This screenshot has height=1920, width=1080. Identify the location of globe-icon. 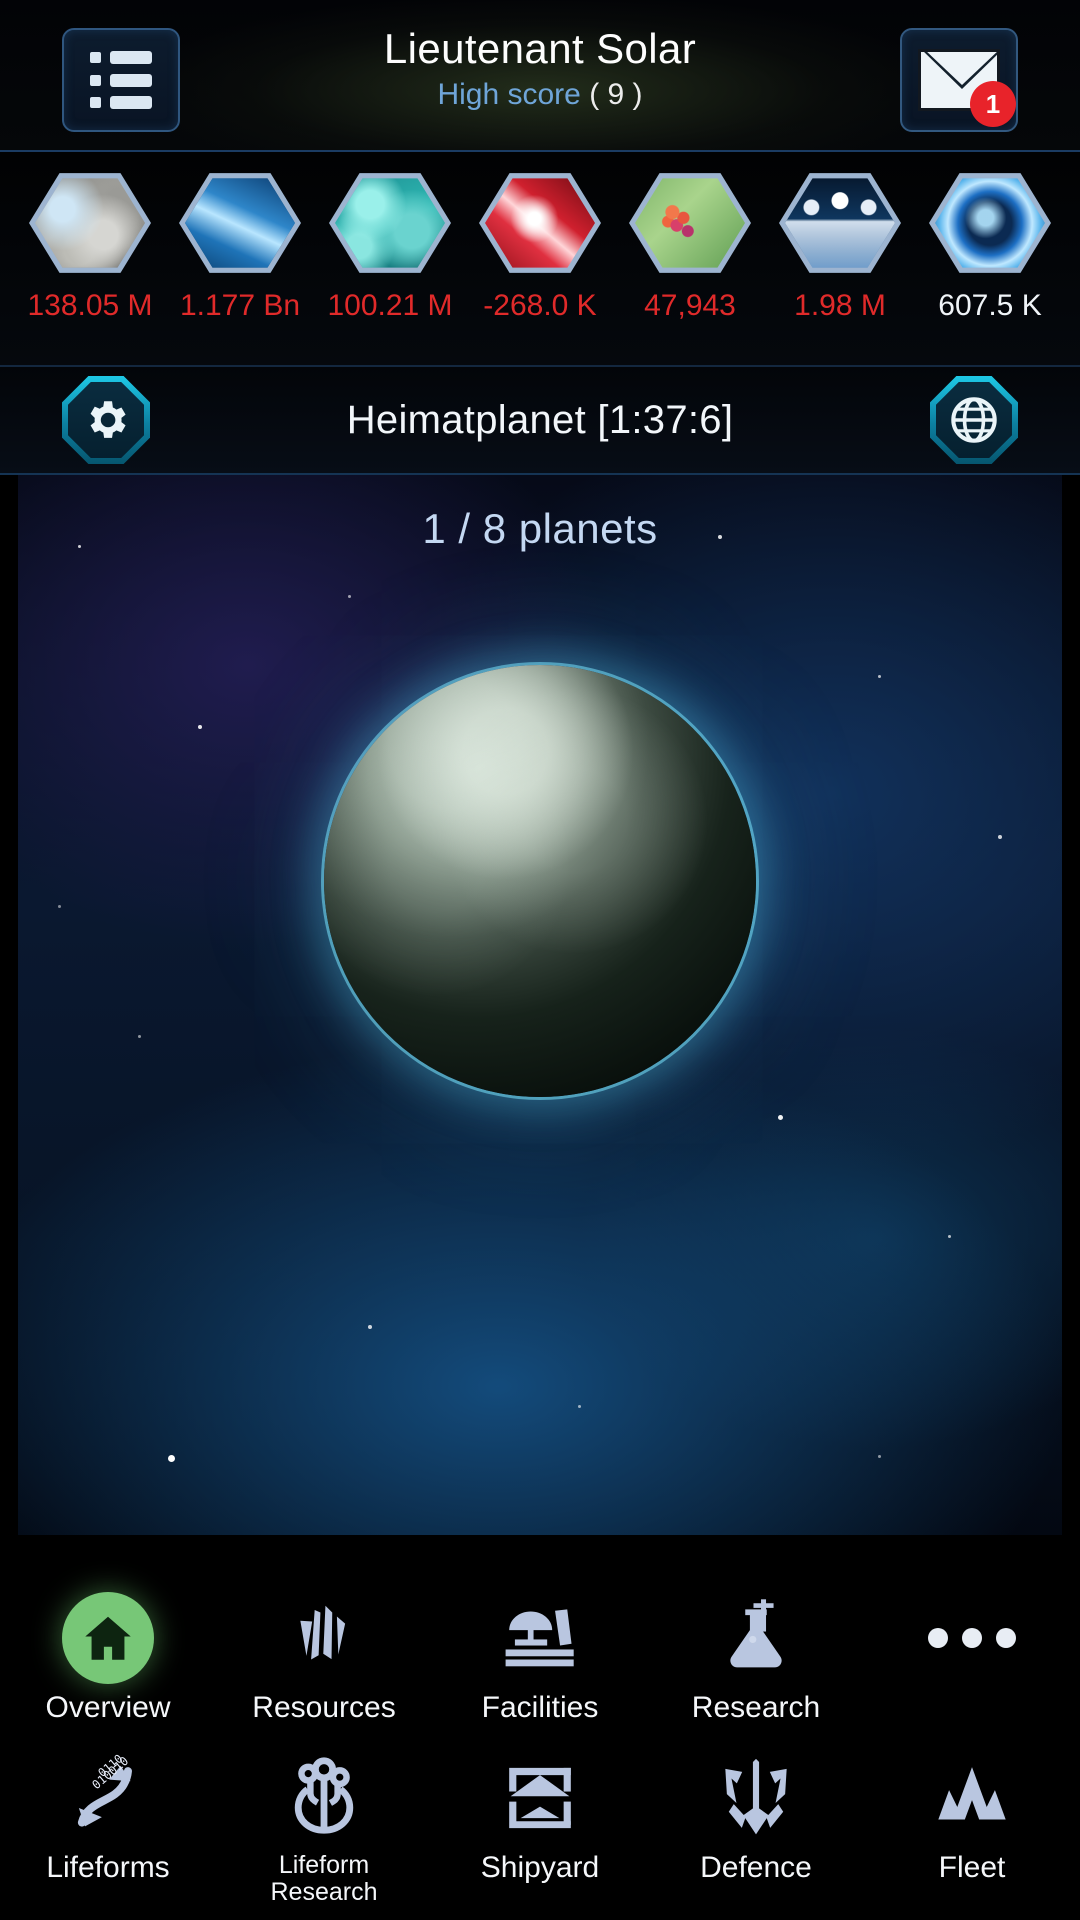
(974, 420).